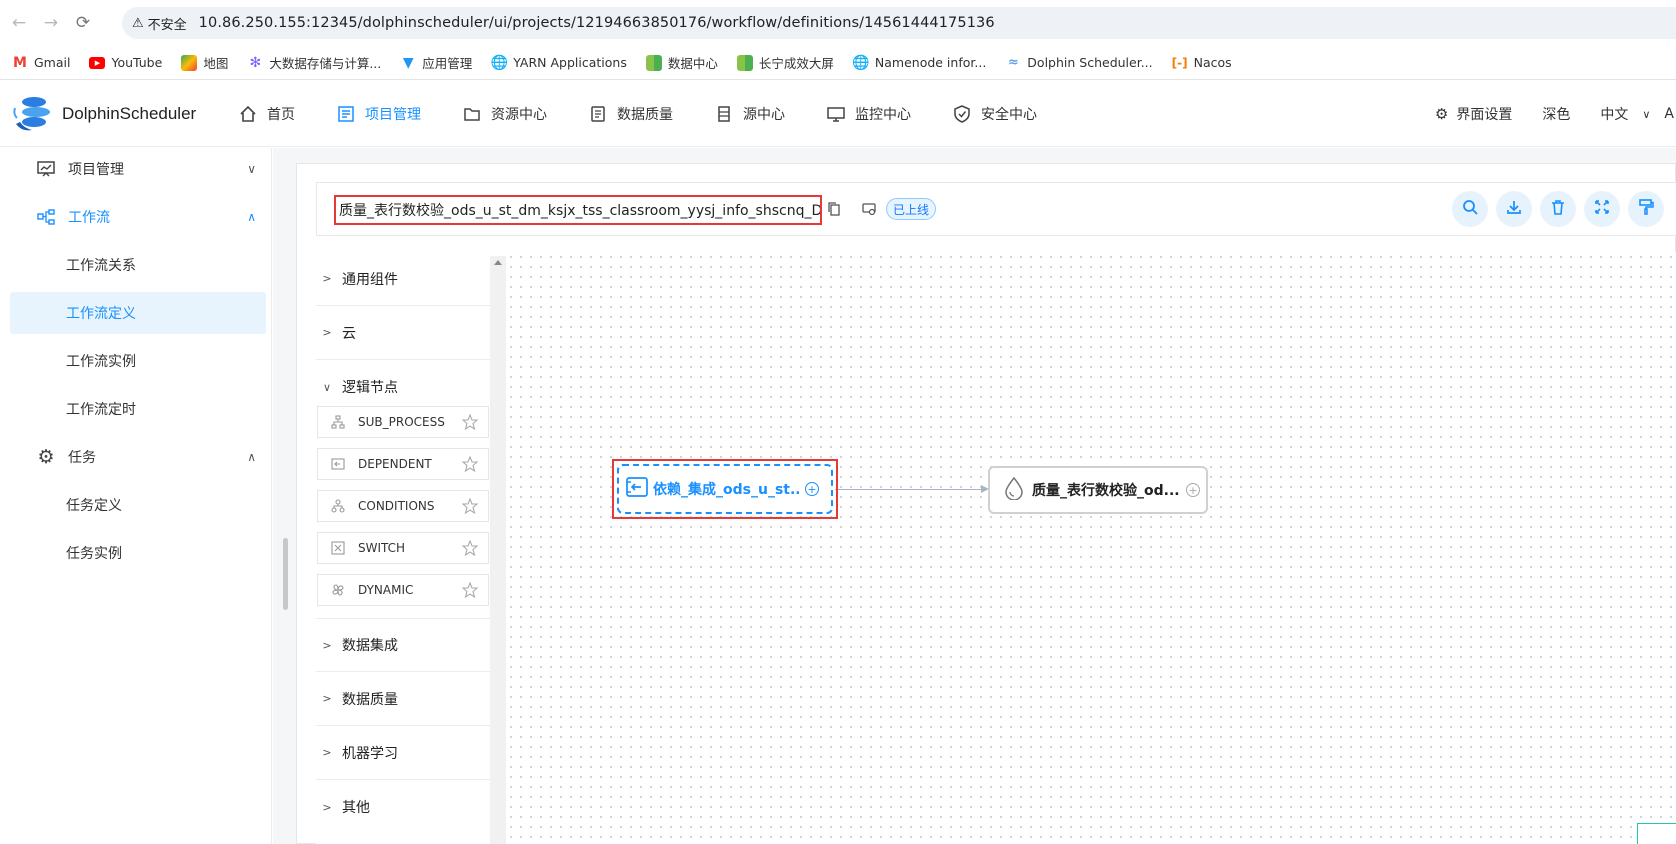 Image resolution: width=1676 pixels, height=844 pixels. What do you see at coordinates (216, 63) in the screenshot?
I see `bookmark-label: 地图` at bounding box center [216, 63].